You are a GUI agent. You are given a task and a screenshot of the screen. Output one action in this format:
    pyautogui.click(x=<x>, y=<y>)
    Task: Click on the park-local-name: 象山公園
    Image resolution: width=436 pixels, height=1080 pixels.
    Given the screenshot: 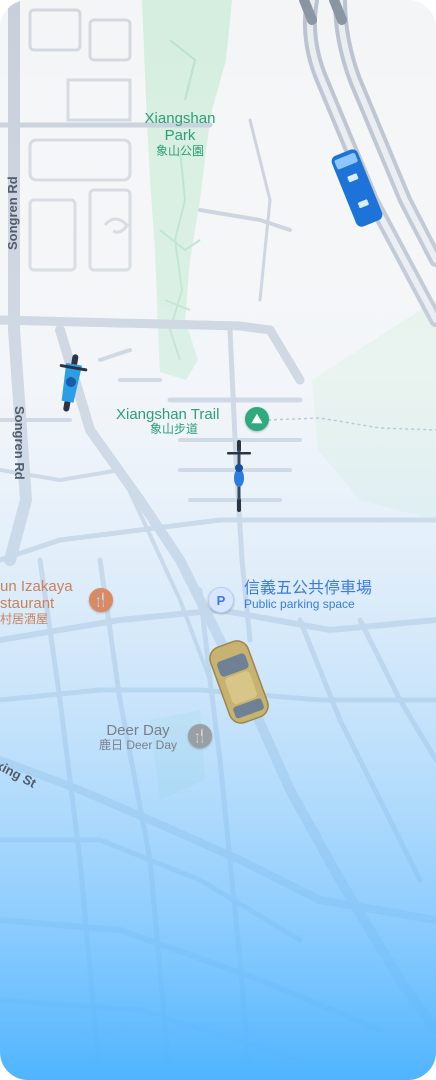 What is the action you would take?
    pyautogui.click(x=179, y=150)
    